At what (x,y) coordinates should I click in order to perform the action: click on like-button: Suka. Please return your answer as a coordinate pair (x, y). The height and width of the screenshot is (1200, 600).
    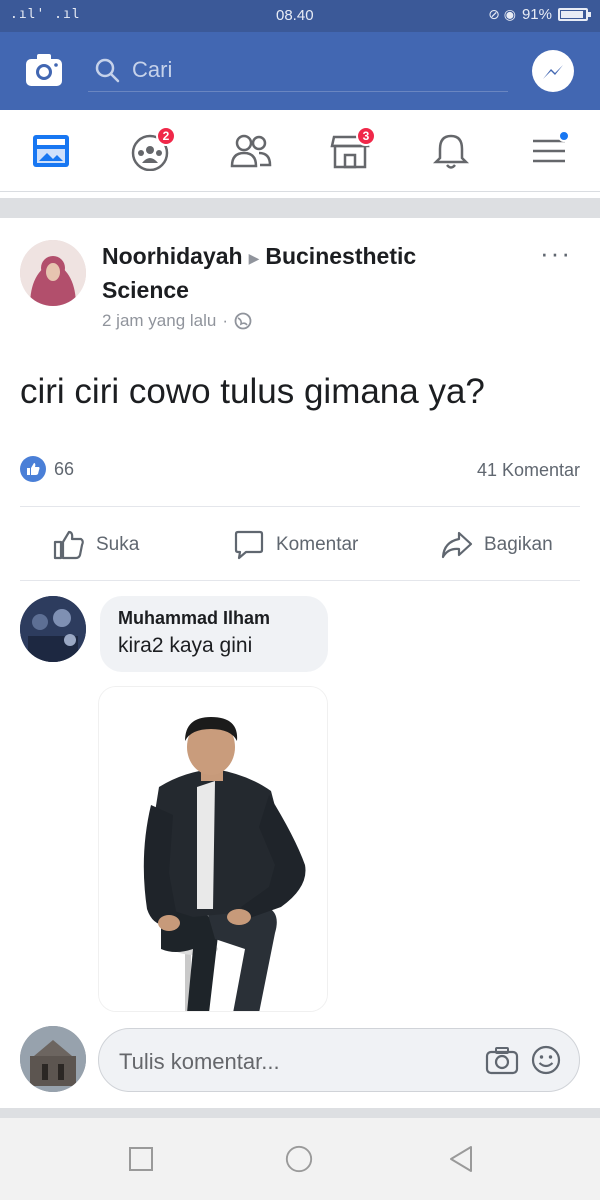
    Looking at the image, I should click on (95, 545).